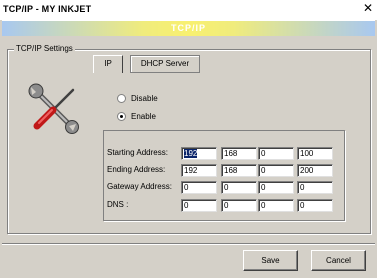  Describe the element at coordinates (44, 48) in the screenshot. I see `group-label: TCP/IP Settings` at that location.